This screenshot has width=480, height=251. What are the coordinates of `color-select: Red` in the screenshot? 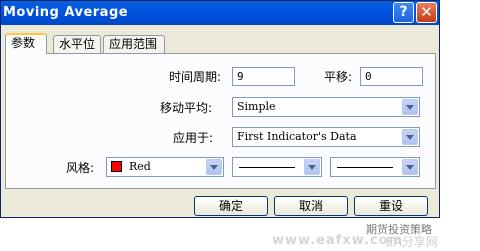 It's located at (165, 167).